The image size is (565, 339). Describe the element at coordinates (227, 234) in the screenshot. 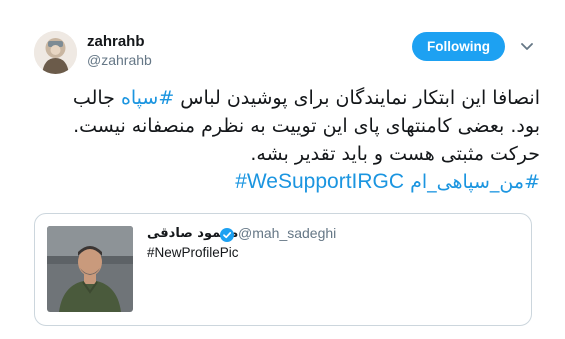

I see `verified-badge-icon` at that location.